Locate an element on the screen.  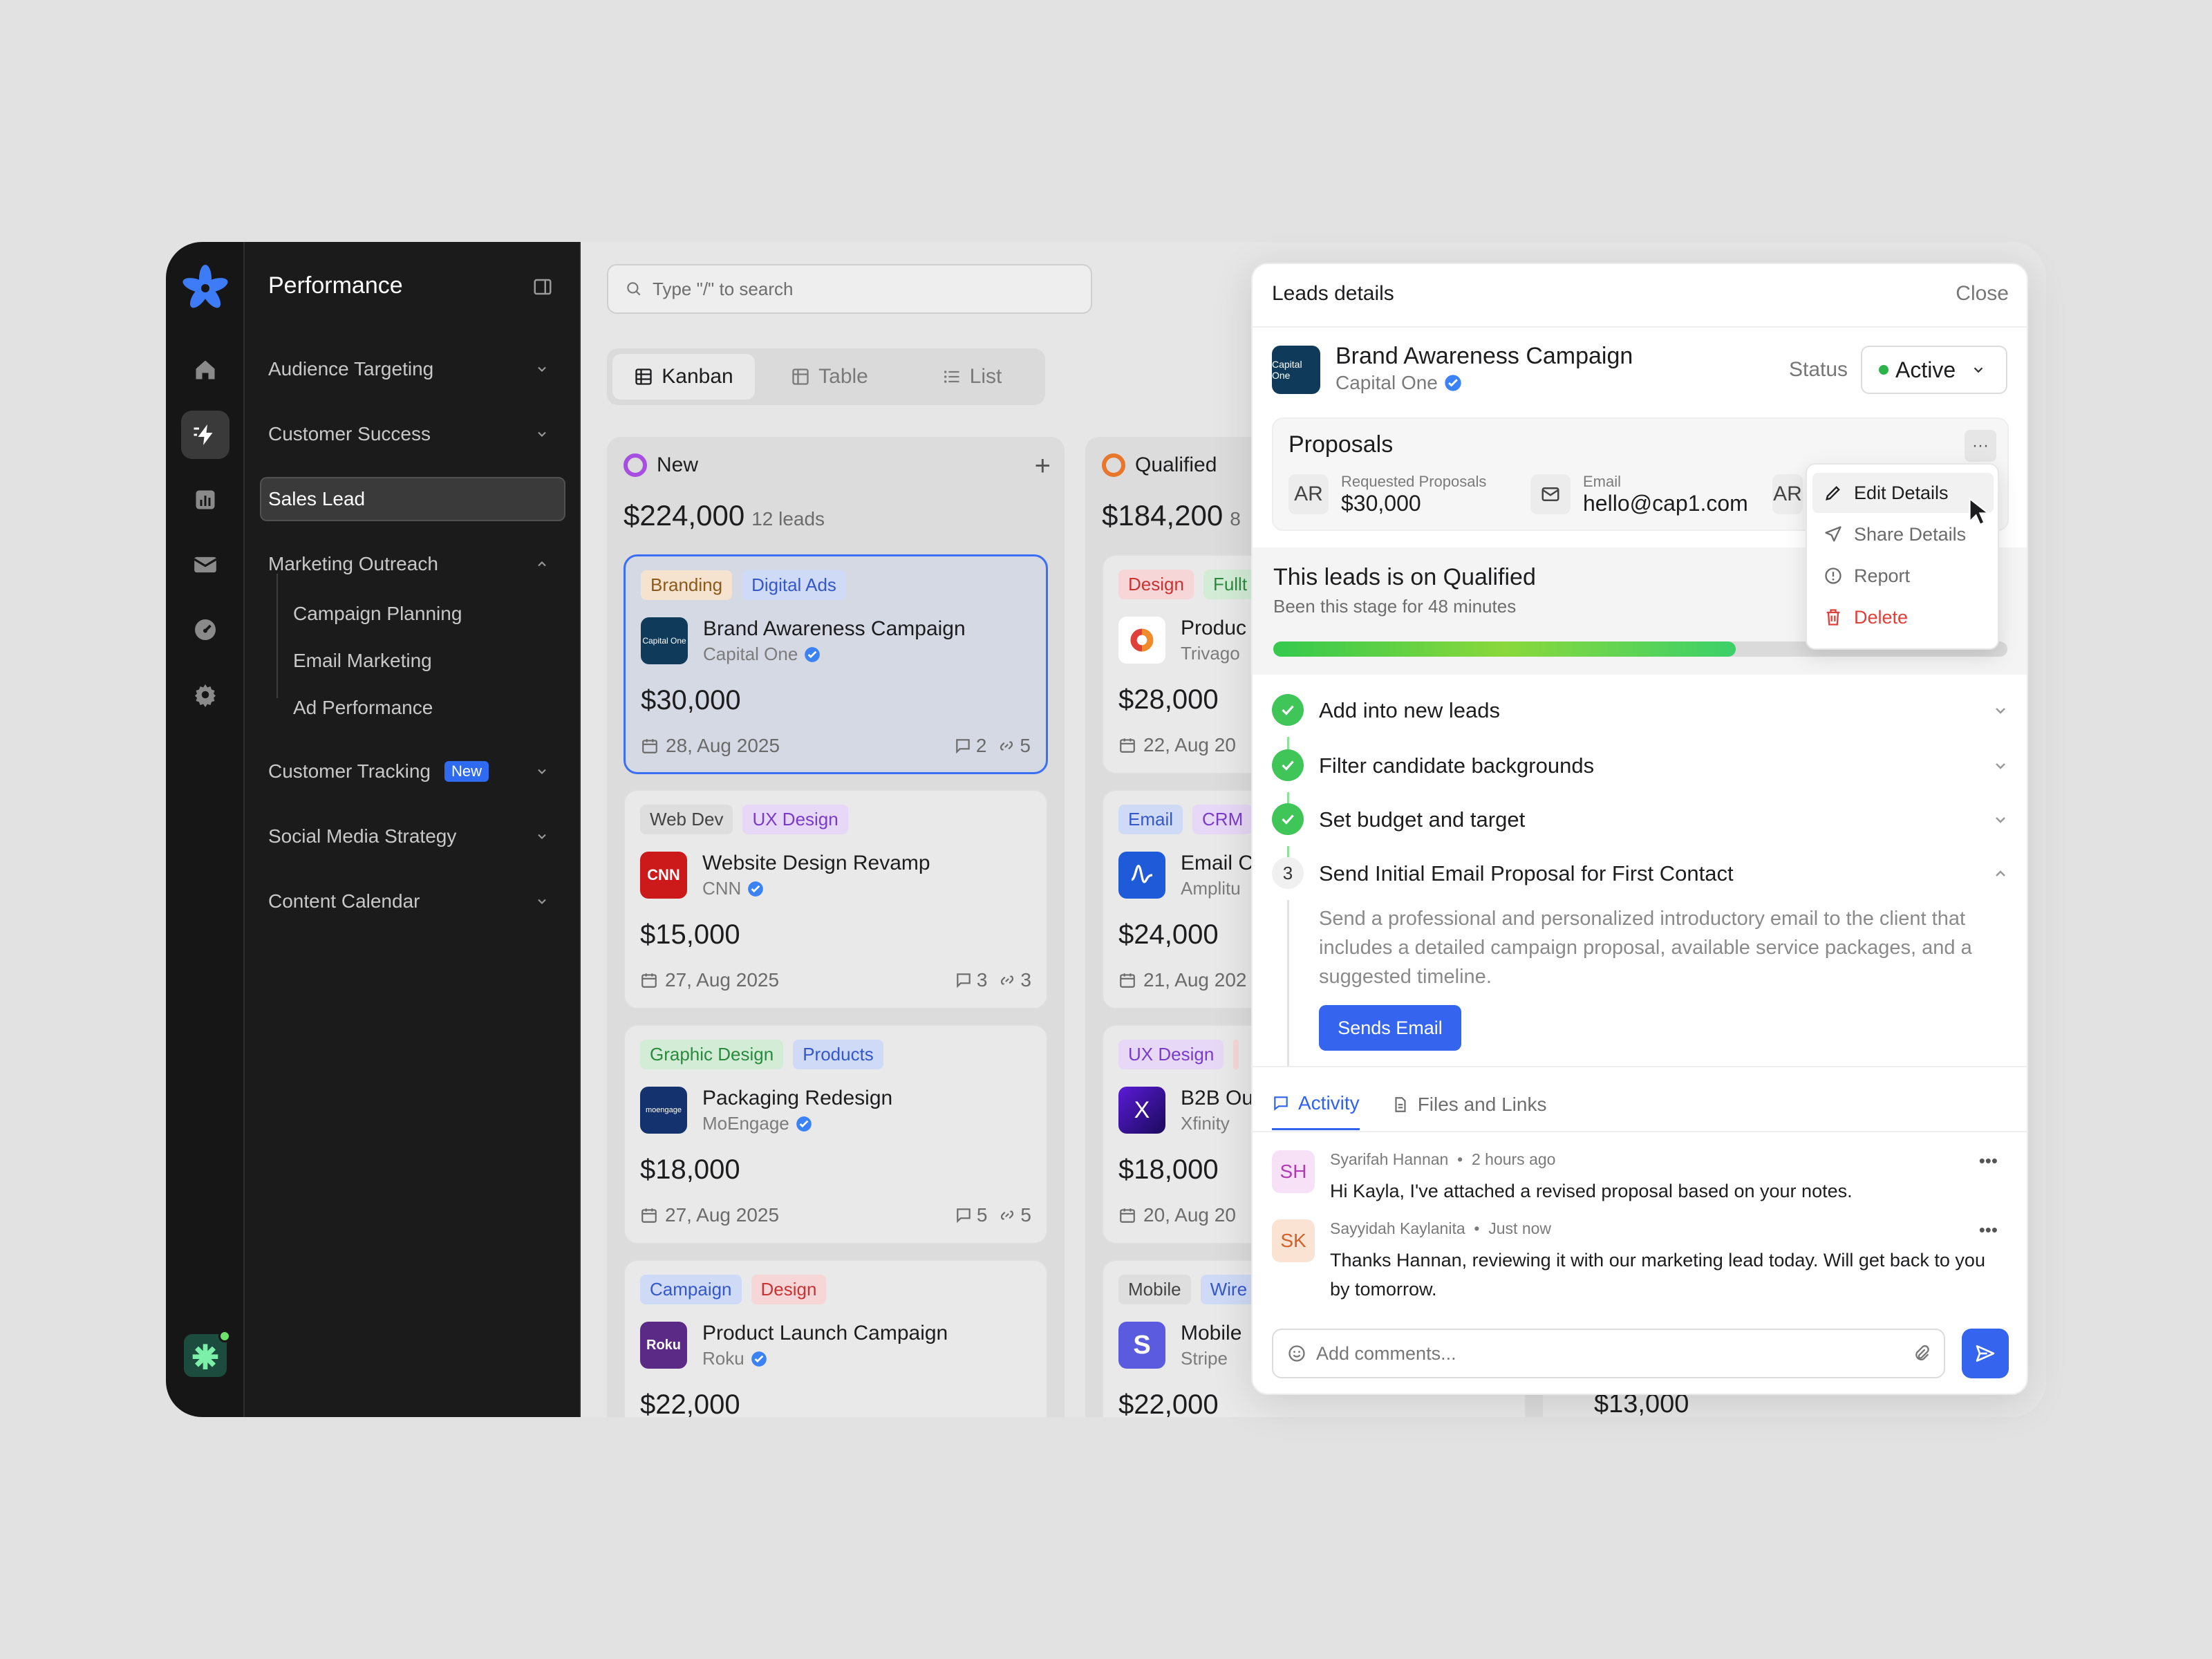
search-input: Type "/" to search is located at coordinates (849, 289).